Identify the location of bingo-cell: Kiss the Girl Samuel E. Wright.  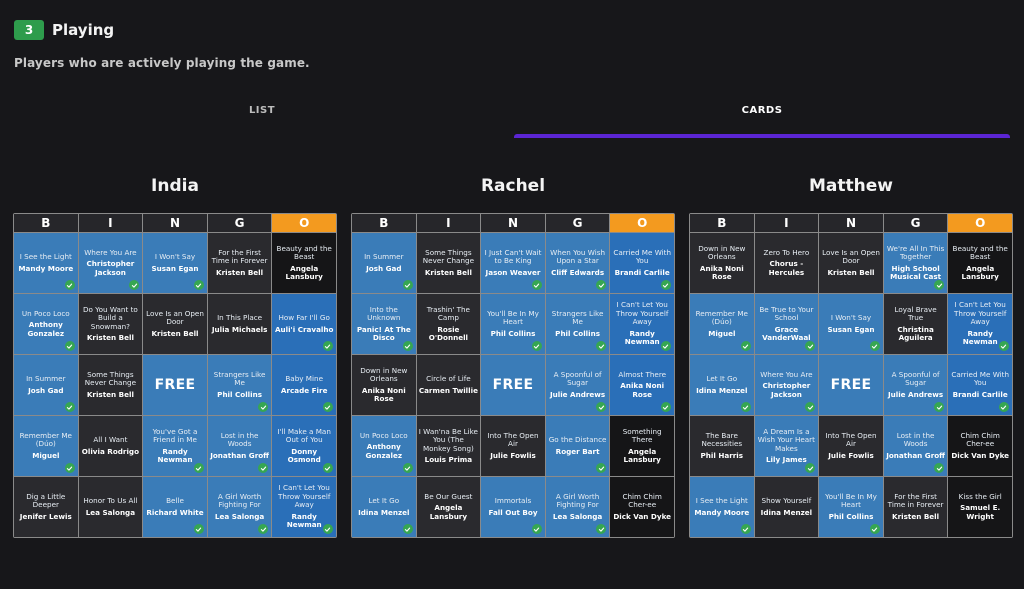
(980, 507).